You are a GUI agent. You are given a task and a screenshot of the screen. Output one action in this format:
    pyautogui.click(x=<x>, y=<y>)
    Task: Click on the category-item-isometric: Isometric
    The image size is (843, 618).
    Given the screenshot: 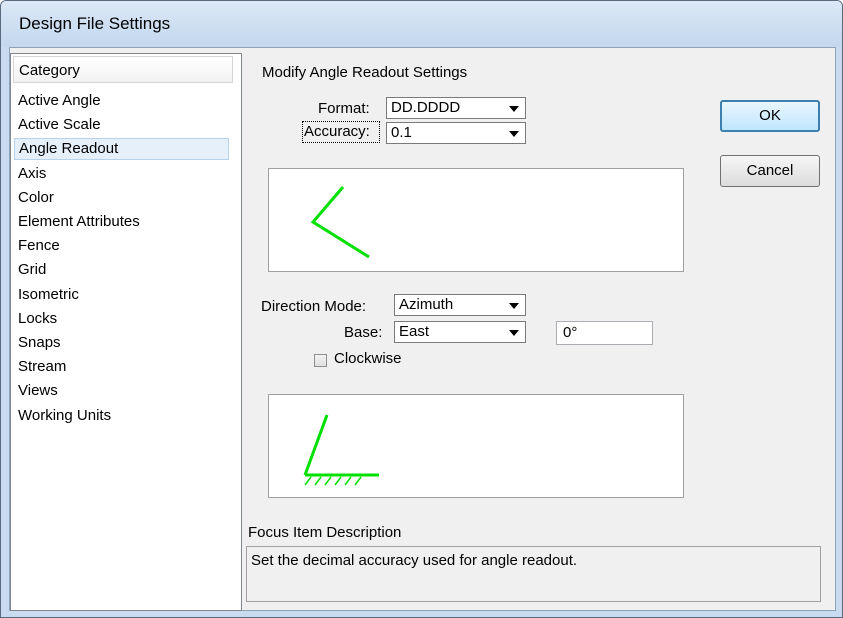 What is the action you would take?
    pyautogui.click(x=121, y=295)
    